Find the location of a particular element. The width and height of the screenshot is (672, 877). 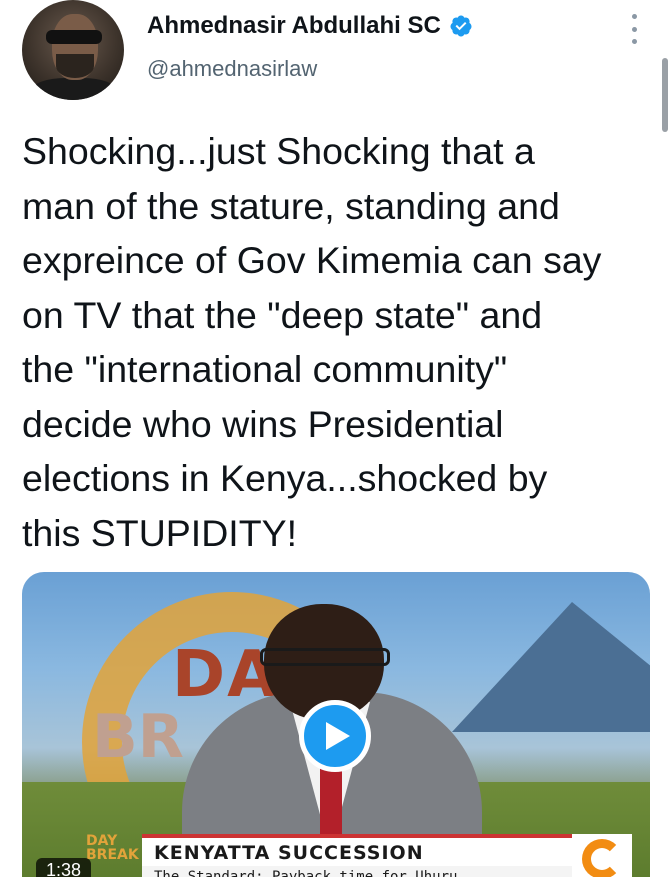

verified-badge-icon is located at coordinates (461, 26).